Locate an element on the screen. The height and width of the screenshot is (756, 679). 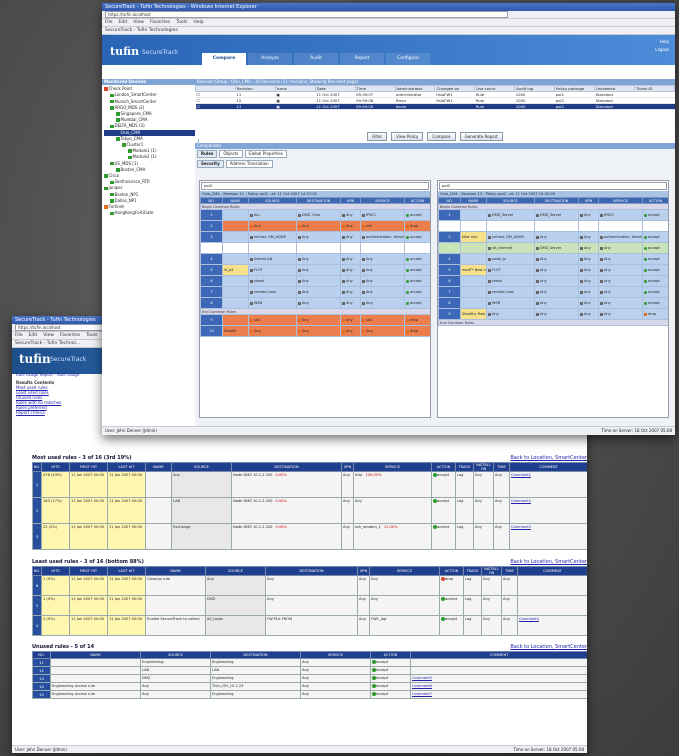
tab-compare: Compare is located at coordinates (224, 59).